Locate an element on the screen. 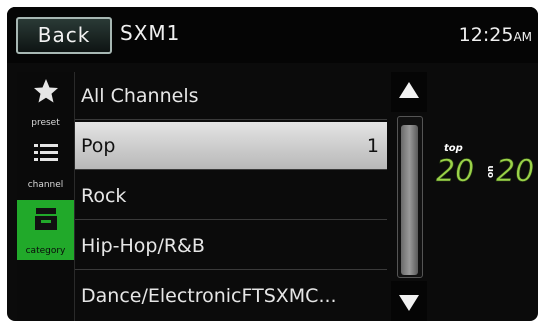 This screenshot has width=545, height=328. list-item: Rock is located at coordinates (231, 196).